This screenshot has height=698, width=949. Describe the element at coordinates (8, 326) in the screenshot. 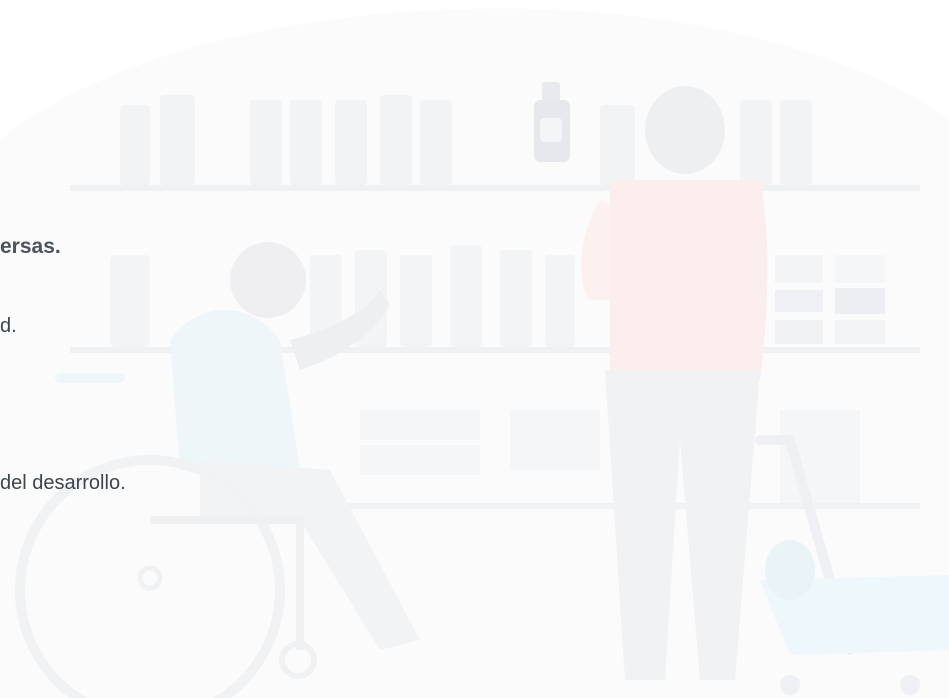

I see `body-text-fragment: d.` at that location.